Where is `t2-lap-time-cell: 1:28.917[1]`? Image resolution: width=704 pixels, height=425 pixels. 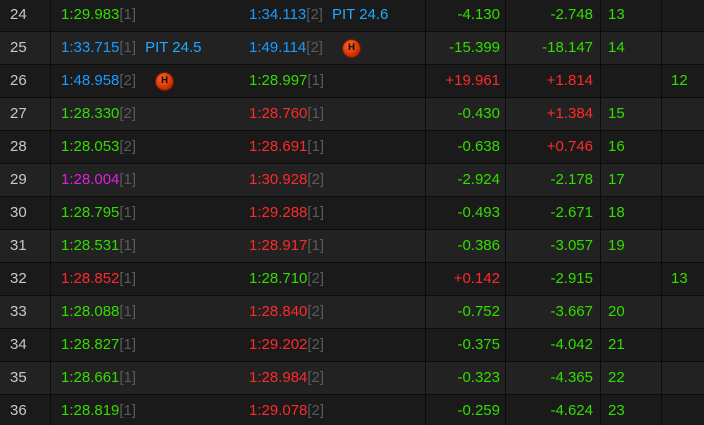 t2-lap-time-cell: 1:28.917[1] is located at coordinates (286, 246).